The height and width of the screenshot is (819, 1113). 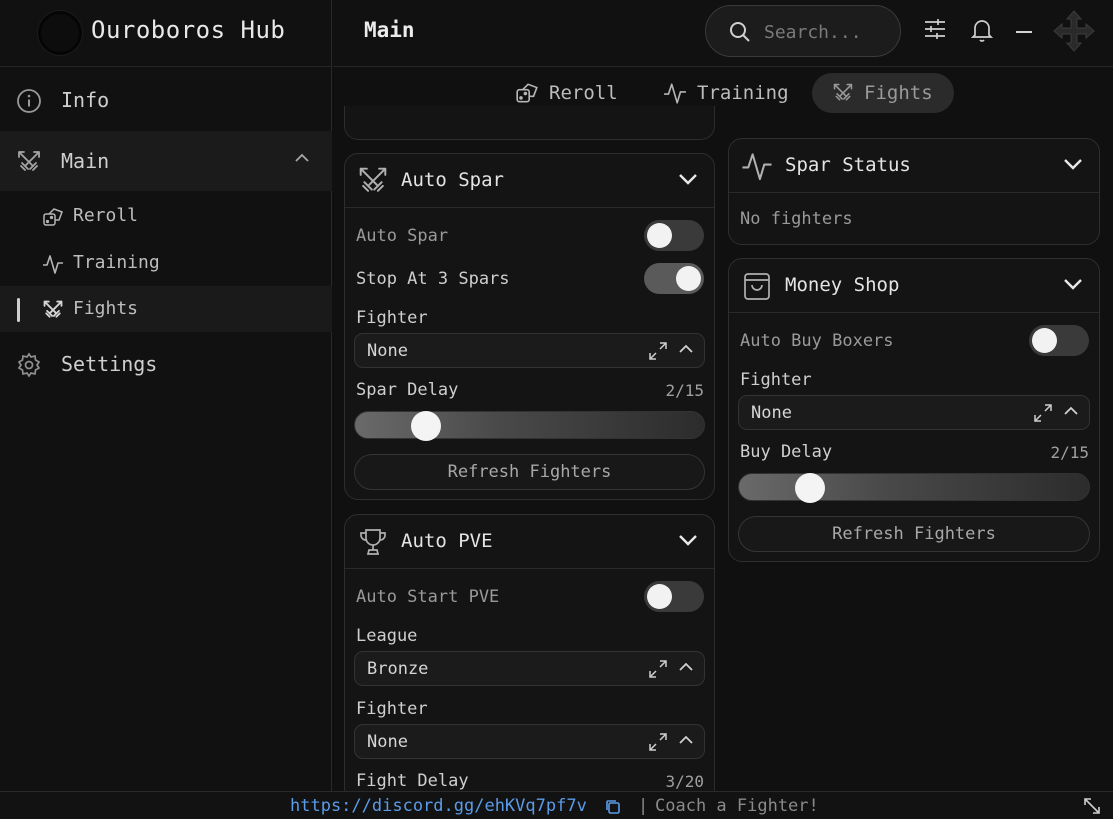 What do you see at coordinates (1074, 31) in the screenshot?
I see `move-icon` at bounding box center [1074, 31].